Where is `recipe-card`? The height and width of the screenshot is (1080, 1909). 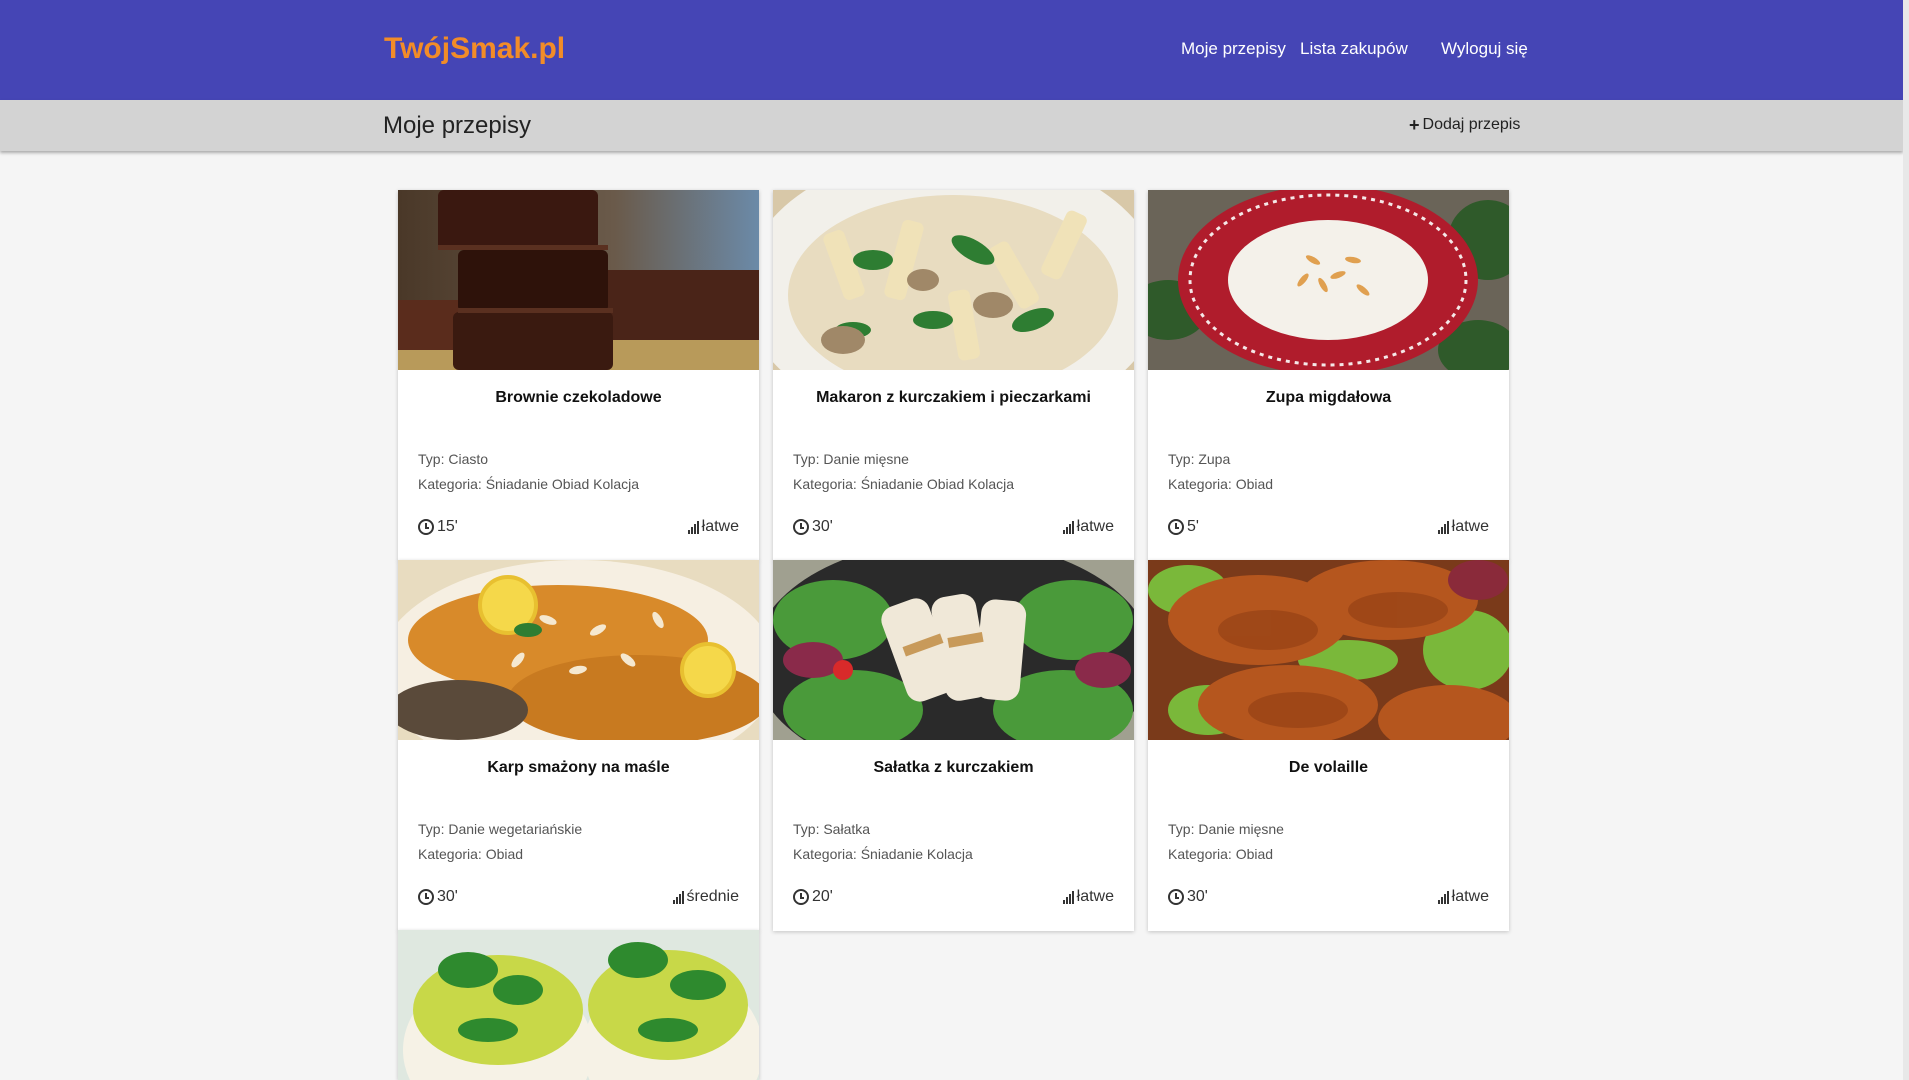
recipe-card is located at coordinates (578, 1005).